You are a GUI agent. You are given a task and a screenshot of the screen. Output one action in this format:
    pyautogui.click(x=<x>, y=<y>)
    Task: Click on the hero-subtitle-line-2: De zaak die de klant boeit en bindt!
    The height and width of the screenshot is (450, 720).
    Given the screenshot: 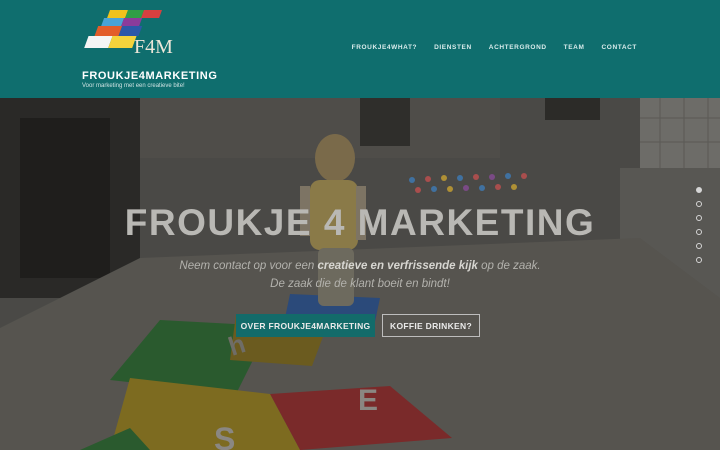 What is the action you would take?
    pyautogui.click(x=360, y=284)
    